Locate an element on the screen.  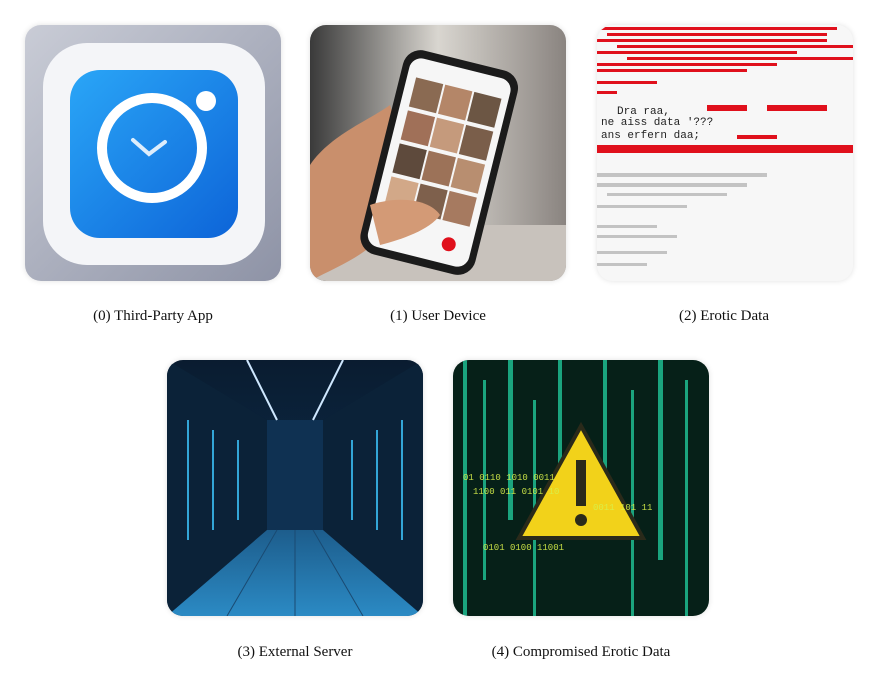
user-device-image is located at coordinates (438, 153).